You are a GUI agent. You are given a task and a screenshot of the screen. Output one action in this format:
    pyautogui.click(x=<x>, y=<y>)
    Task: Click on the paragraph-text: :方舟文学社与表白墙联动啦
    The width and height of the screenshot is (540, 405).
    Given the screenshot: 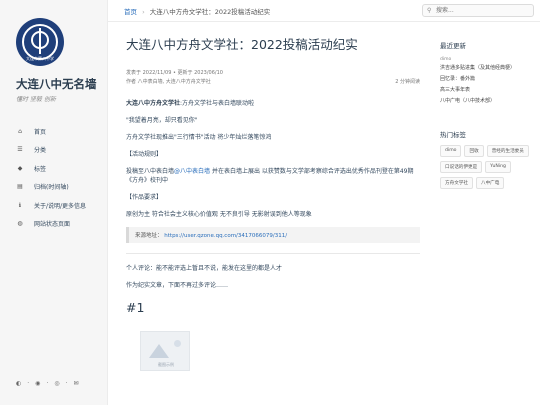 What is the action you would take?
    pyautogui.click(x=217, y=103)
    